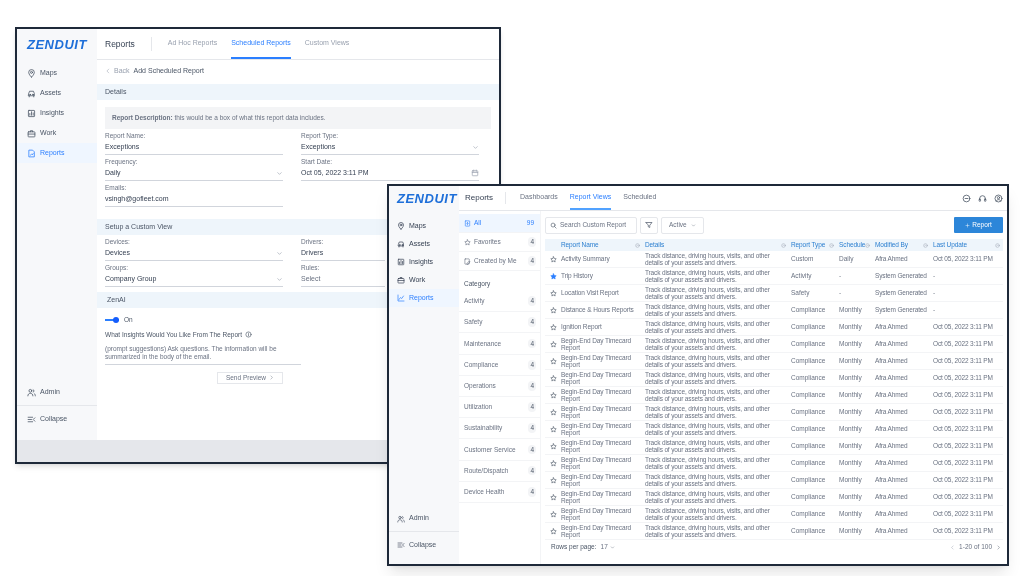  What do you see at coordinates (553, 225) in the screenshot?
I see `search-icon` at bounding box center [553, 225].